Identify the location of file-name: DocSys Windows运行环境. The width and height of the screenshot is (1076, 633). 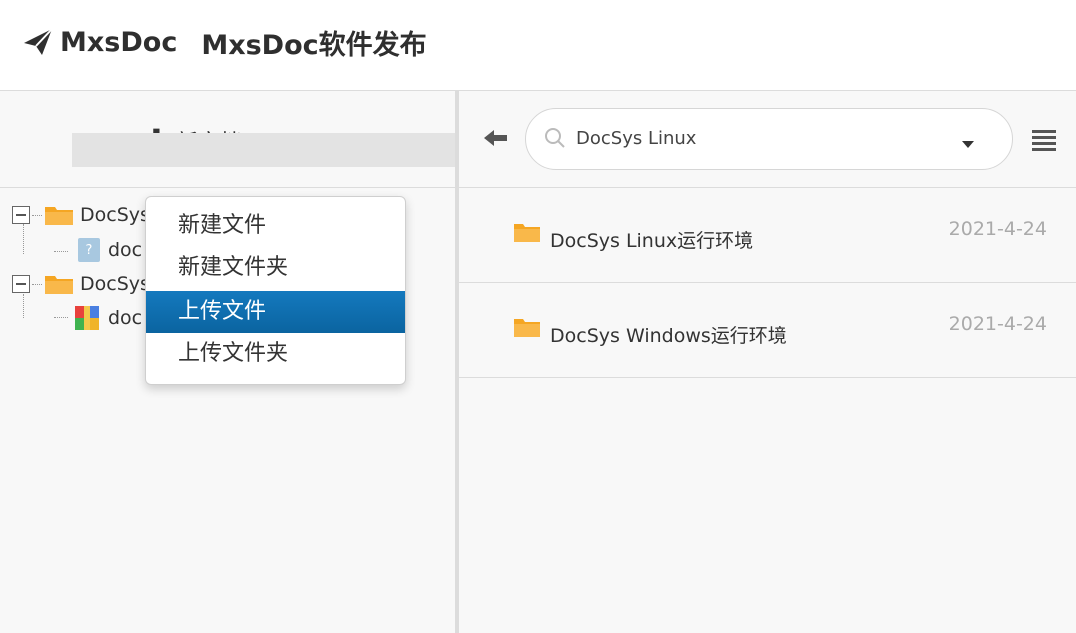
(668, 336).